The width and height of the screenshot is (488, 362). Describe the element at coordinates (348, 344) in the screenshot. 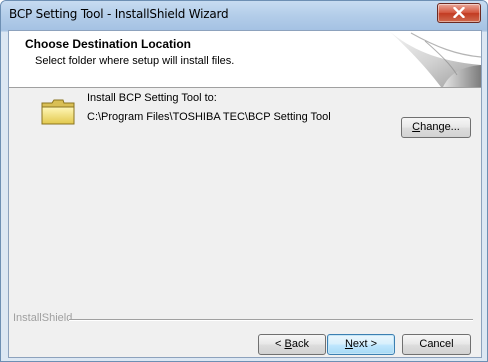

I see `next-button-accel: N` at that location.